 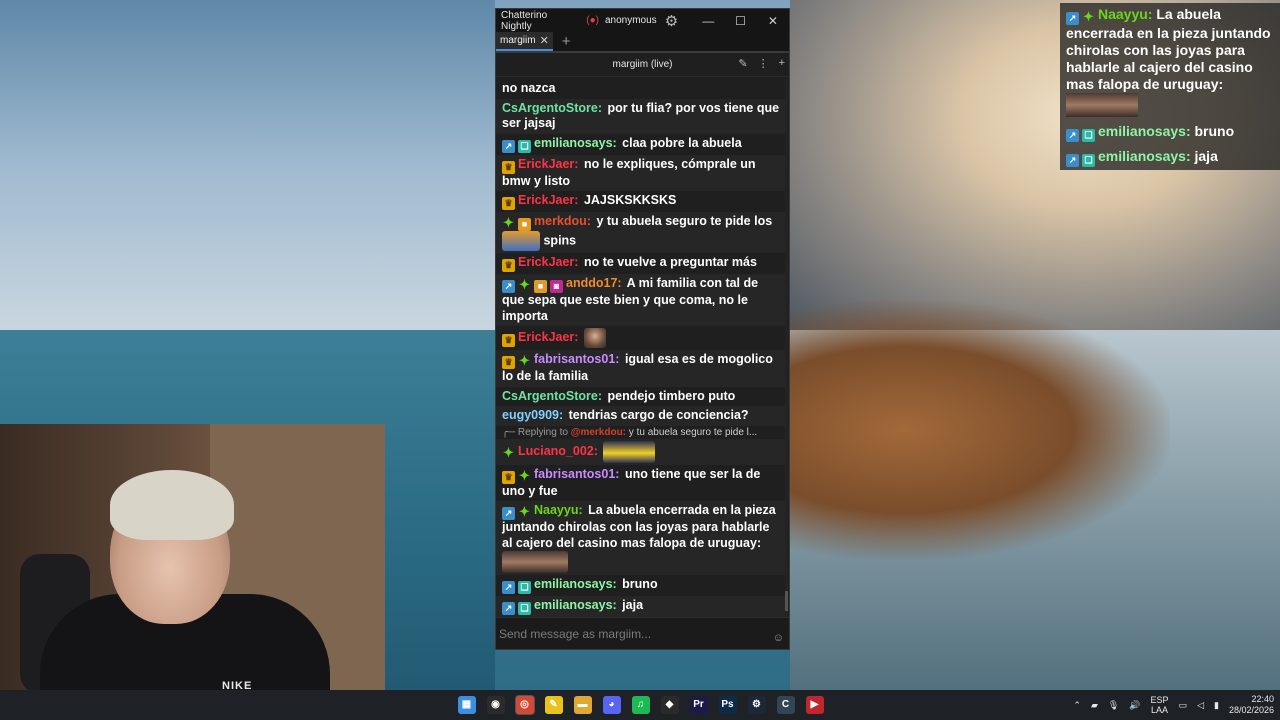 I want to click on window-titlebar: Chatterino Nightly (●) anonymous ⚙ — ☐ ✕, so click(x=642, y=20).